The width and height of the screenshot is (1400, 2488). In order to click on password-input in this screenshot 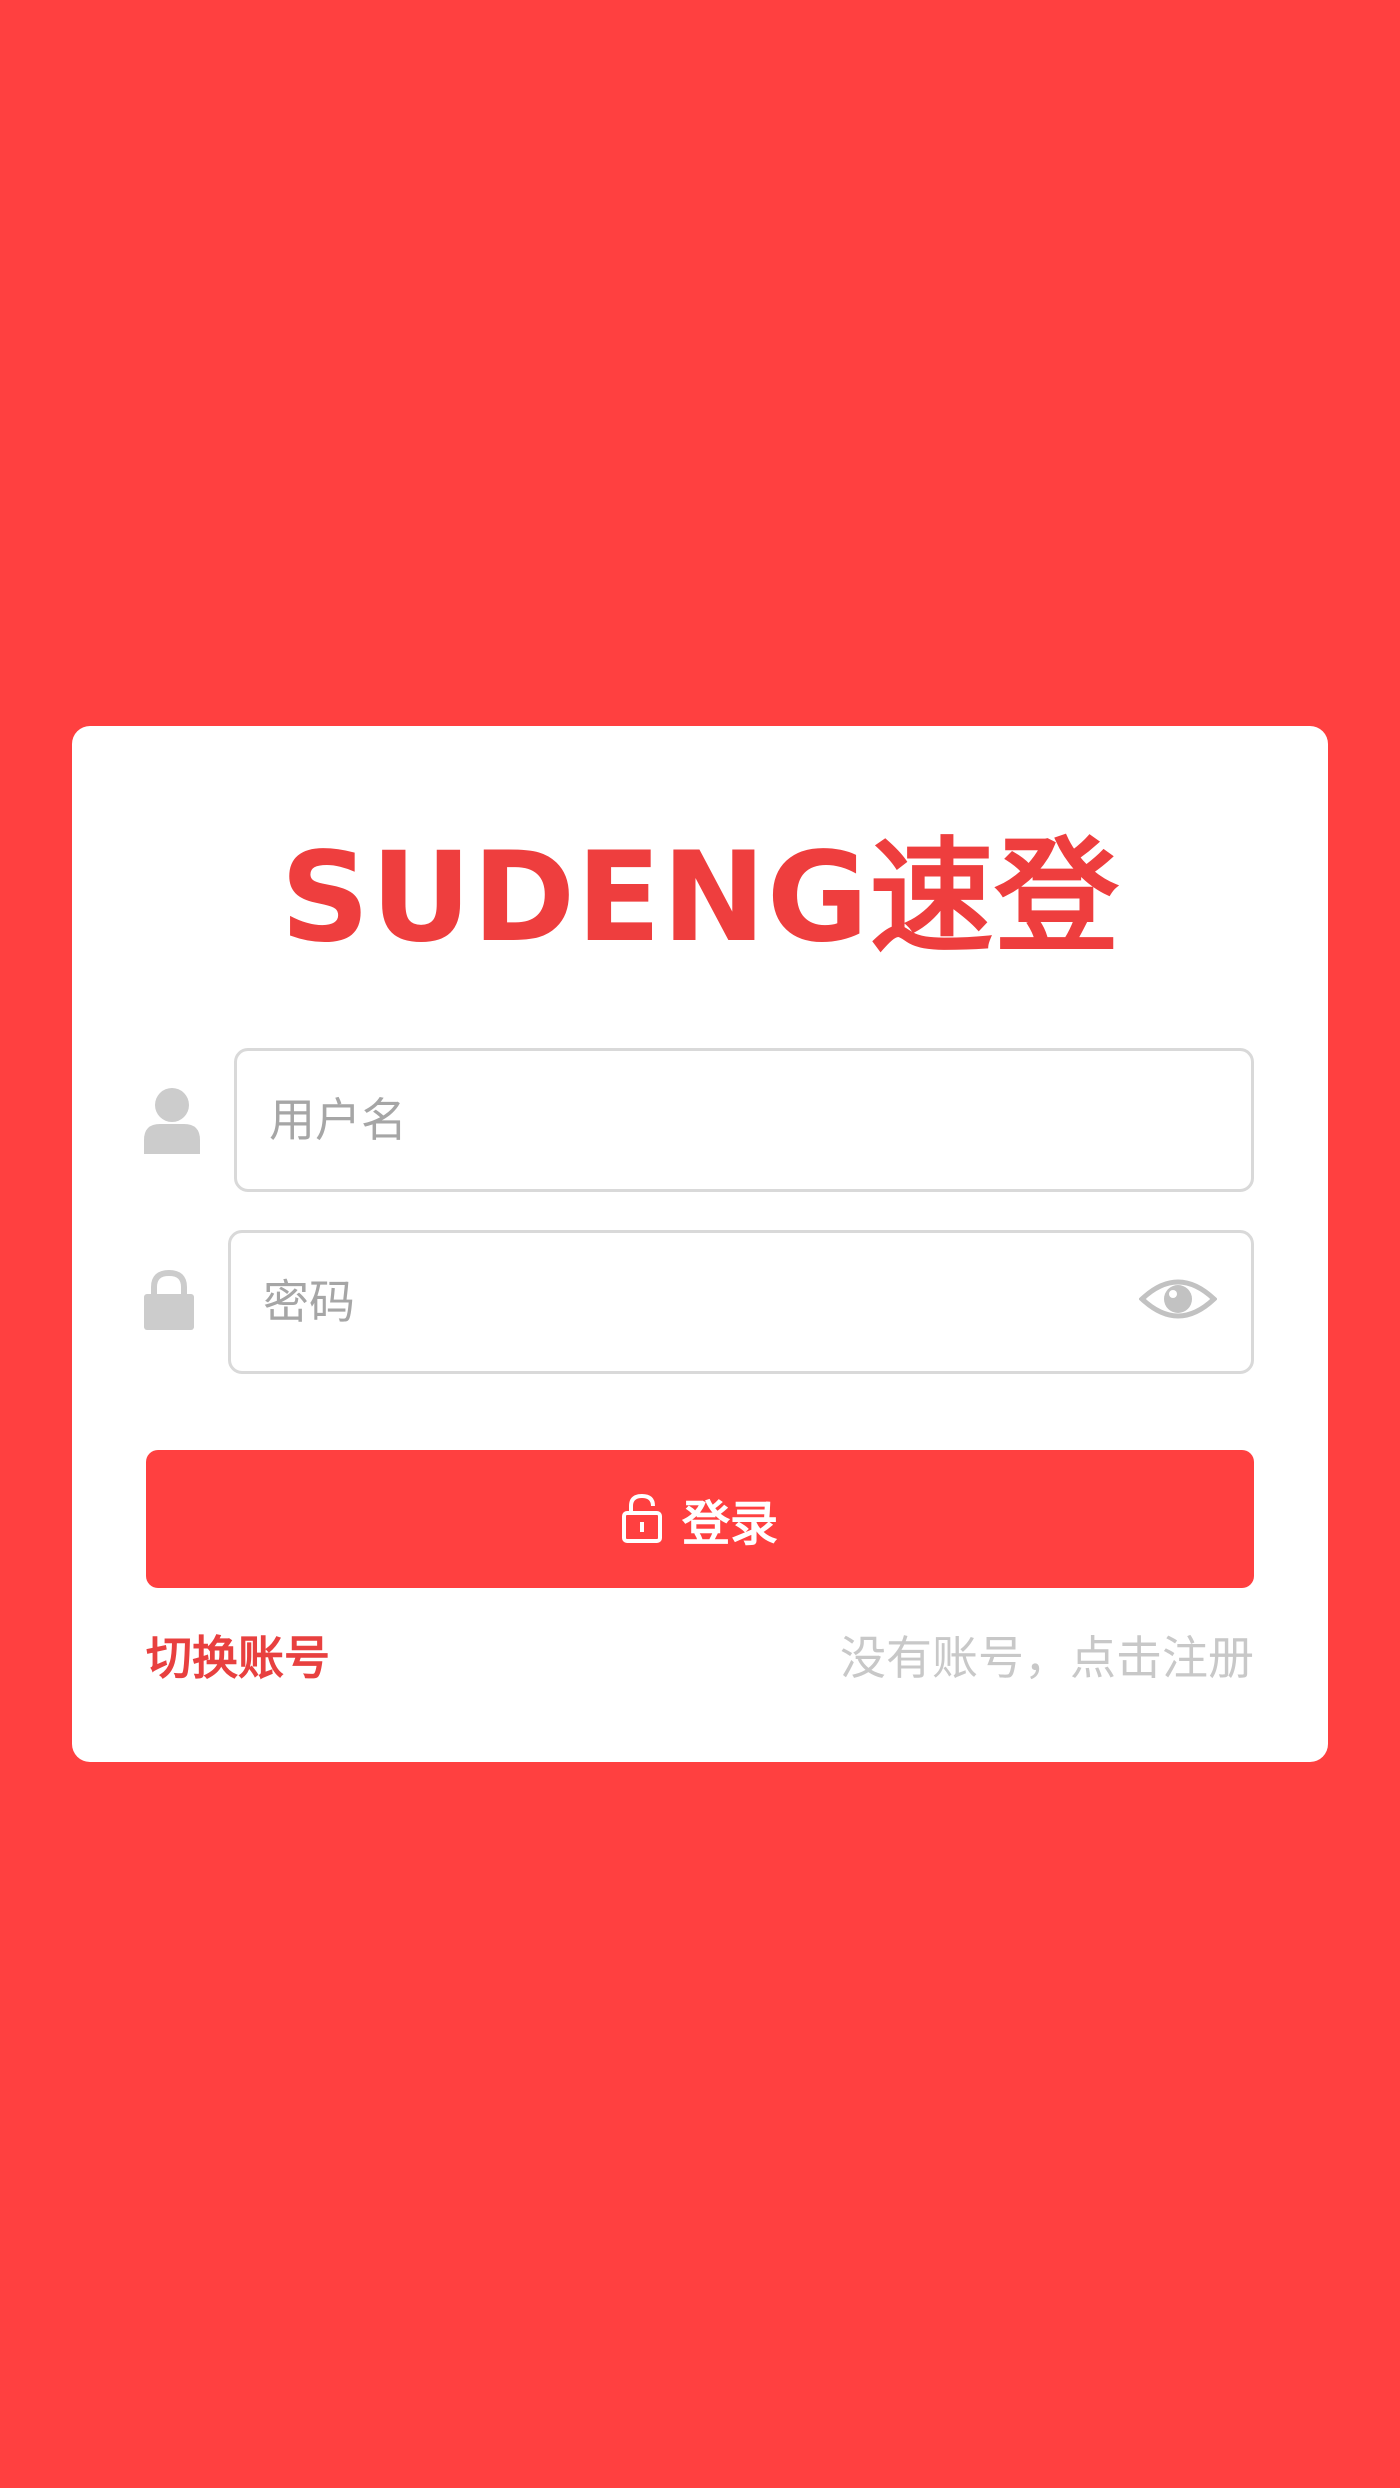, I will do `click(703, 1302)`.